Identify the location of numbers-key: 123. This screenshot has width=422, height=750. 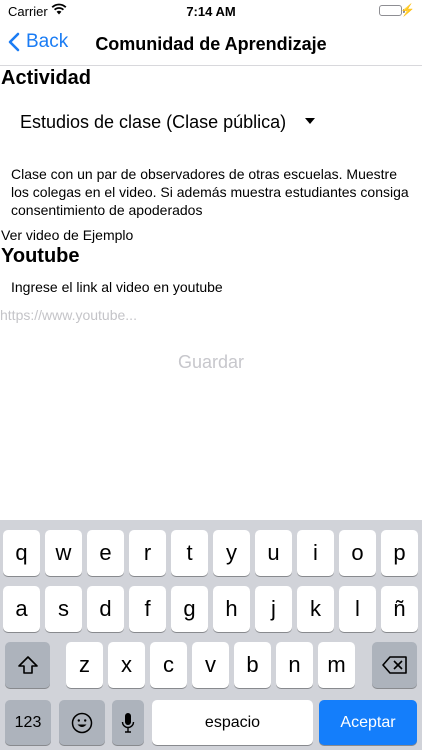
(28, 722).